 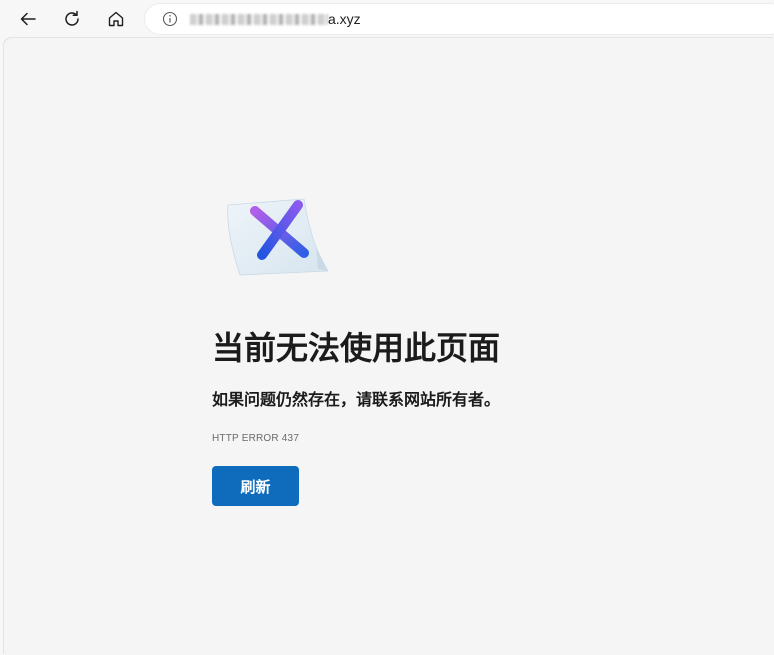 What do you see at coordinates (278, 237) in the screenshot?
I see `error-x-document-icon` at bounding box center [278, 237].